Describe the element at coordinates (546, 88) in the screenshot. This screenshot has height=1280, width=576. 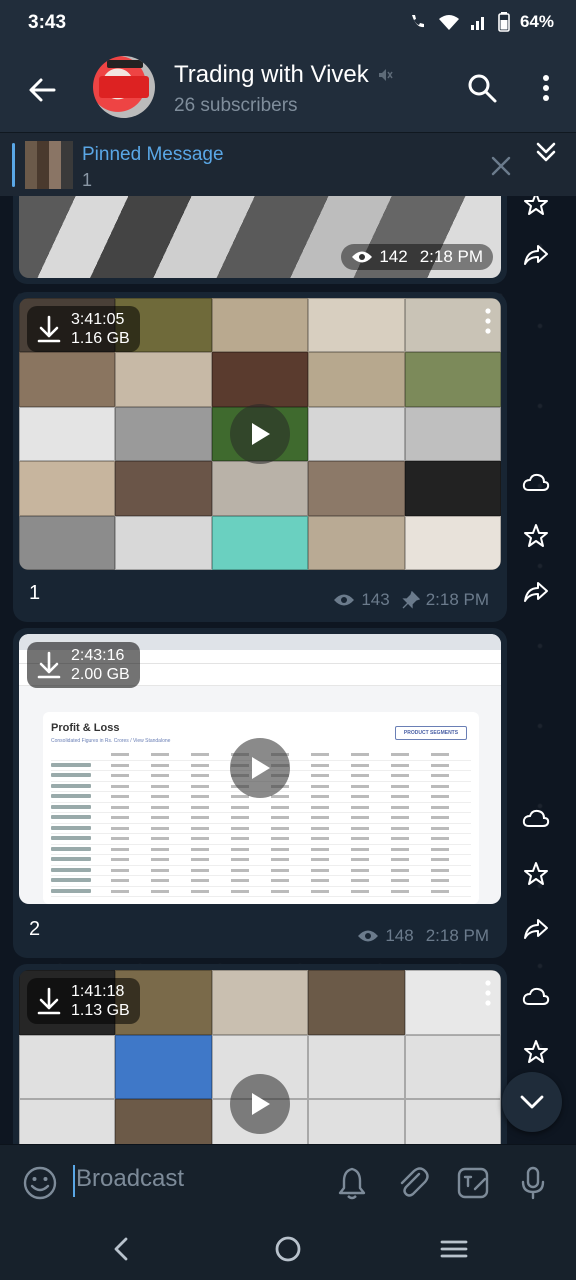
I see `more-vert-icon` at that location.